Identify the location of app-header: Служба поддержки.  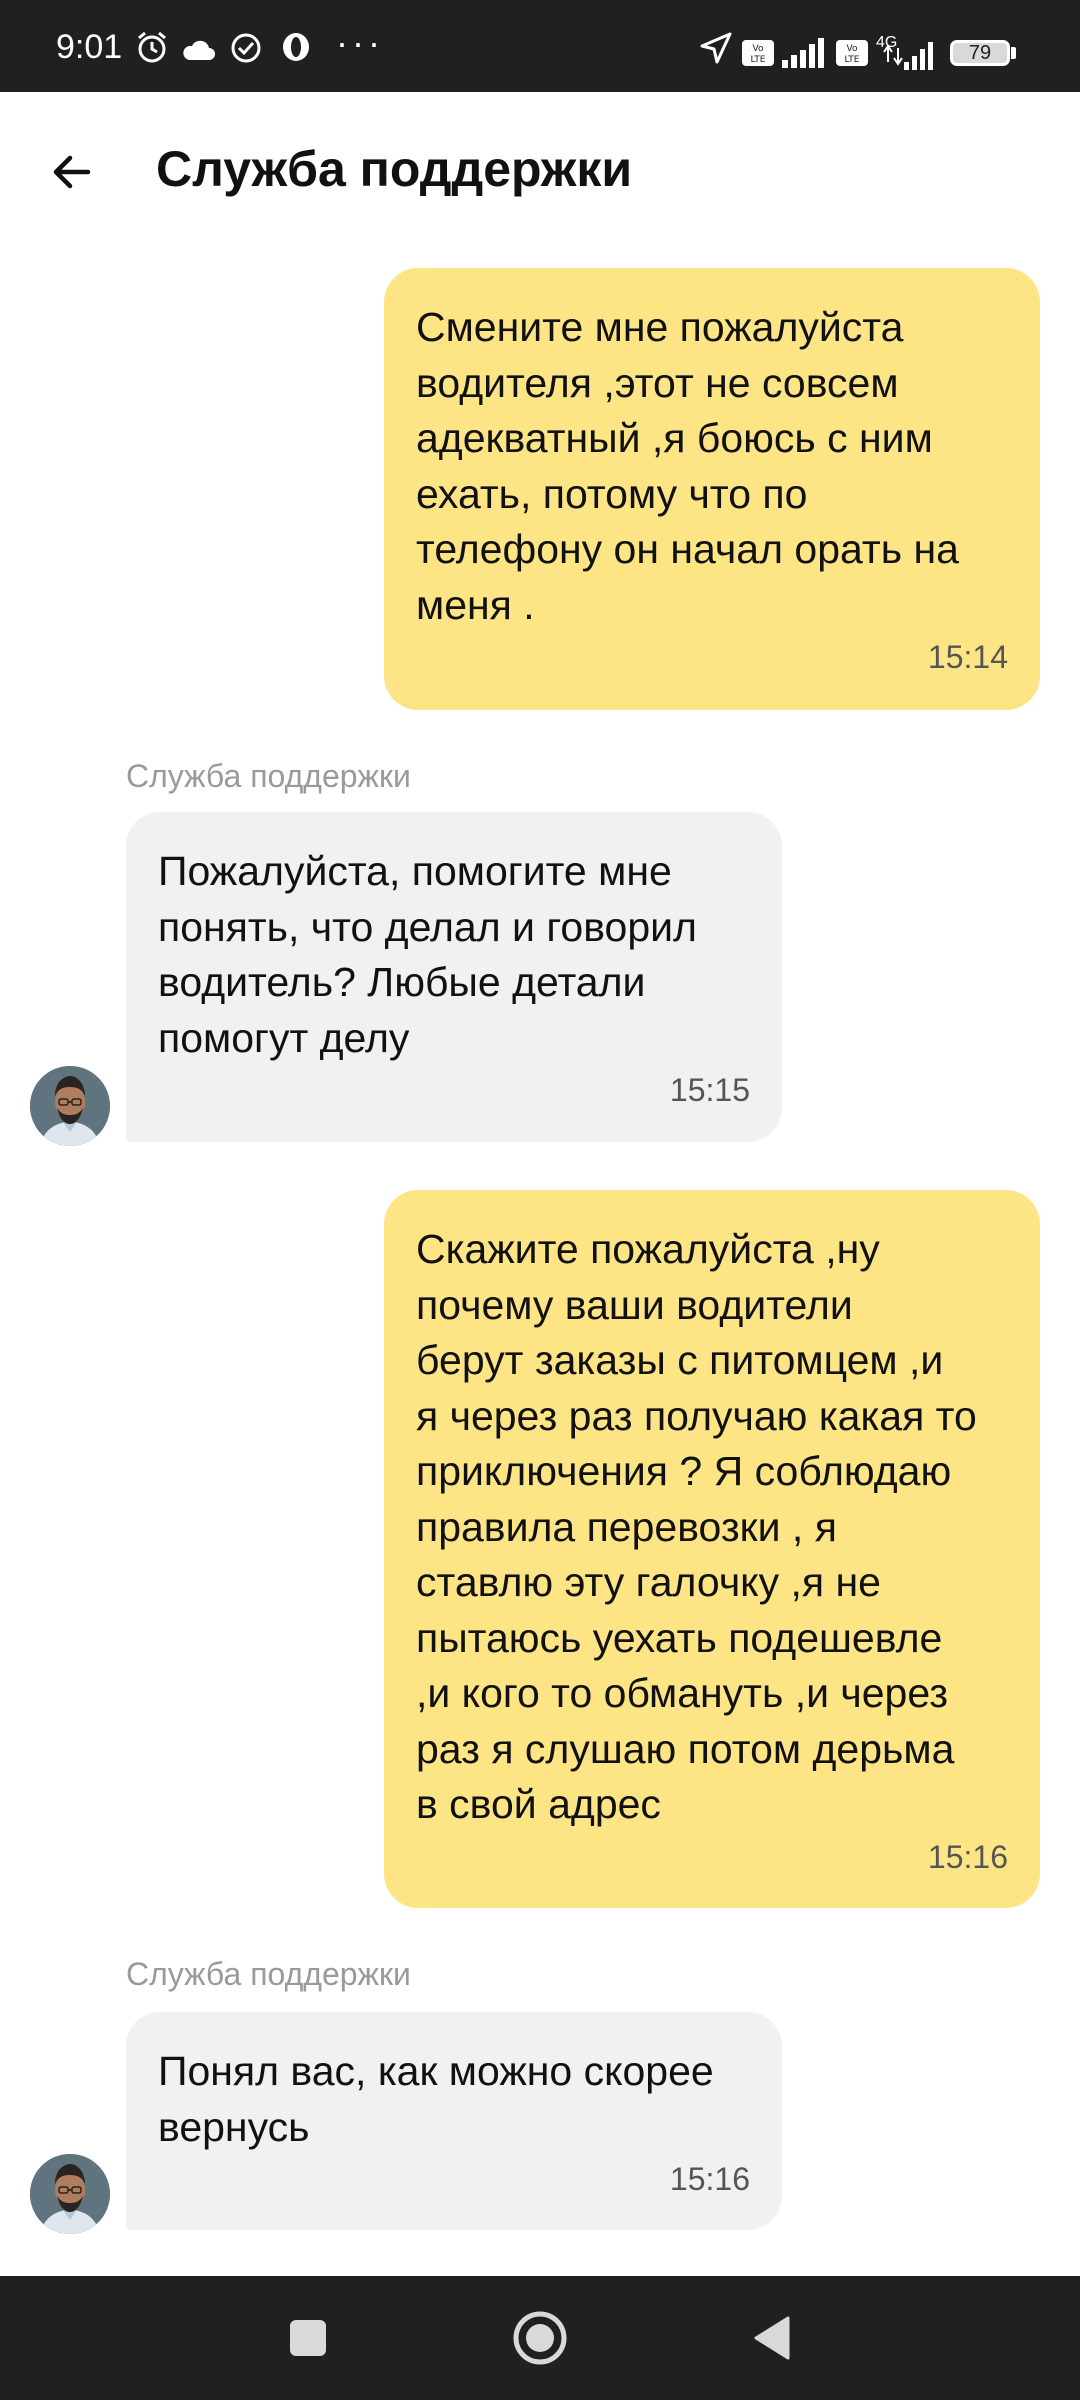
(540, 172).